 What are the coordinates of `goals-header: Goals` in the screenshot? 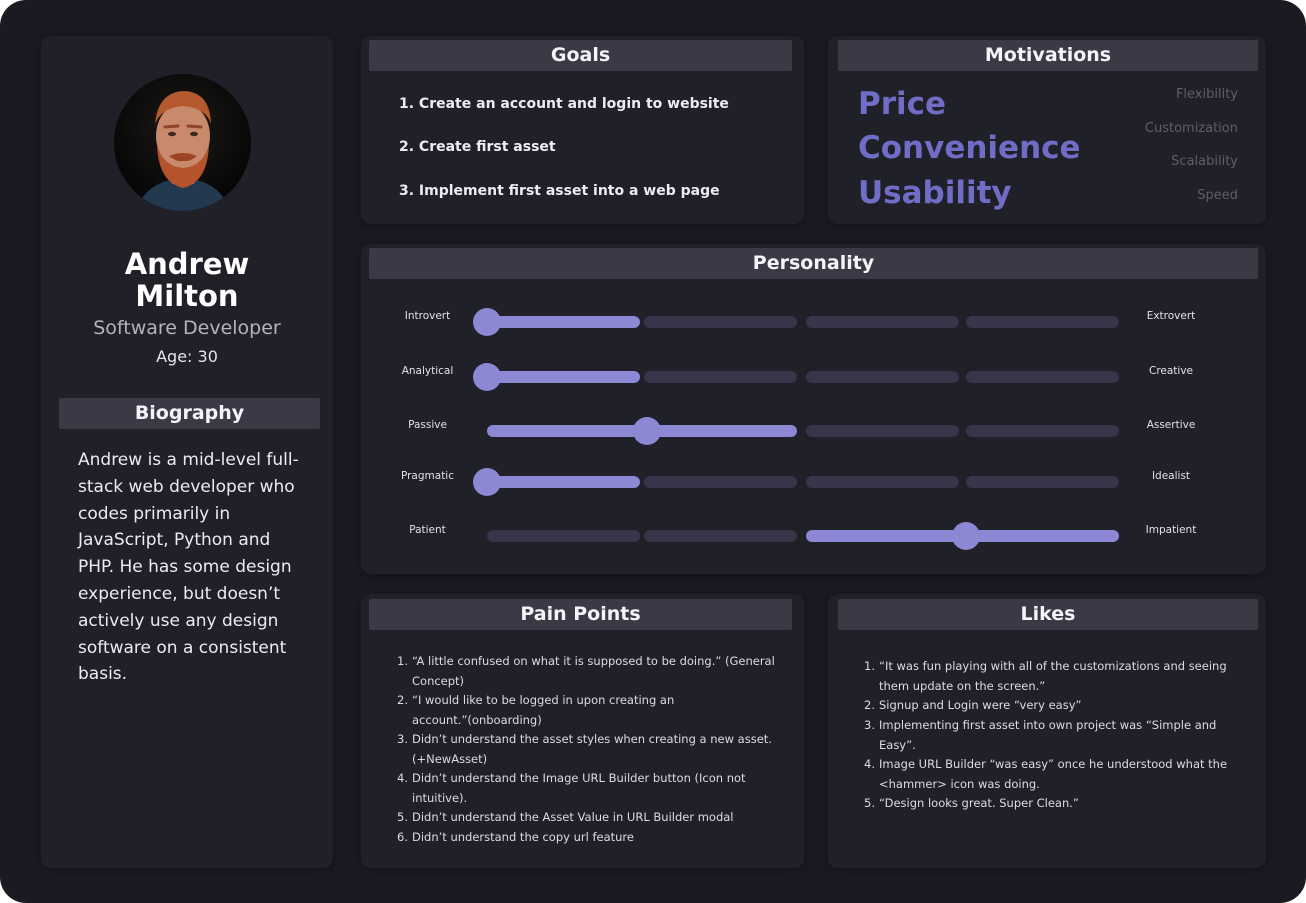 It's located at (580, 55).